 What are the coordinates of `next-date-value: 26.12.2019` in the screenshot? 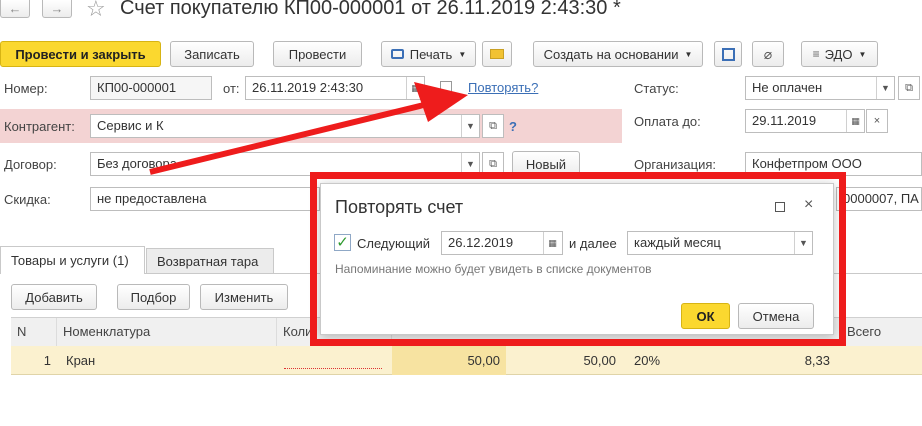 It's located at (481, 242).